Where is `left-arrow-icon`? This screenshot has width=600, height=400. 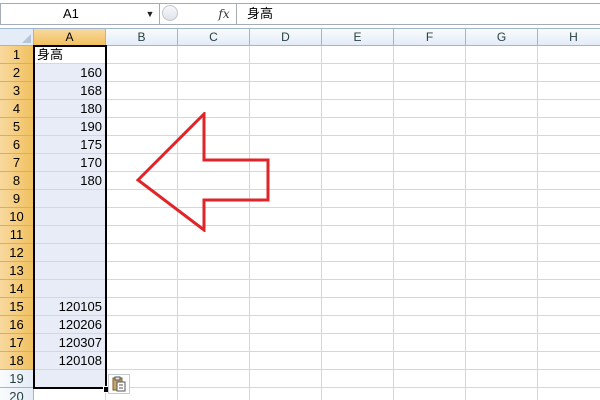
left-arrow-icon is located at coordinates (203, 172).